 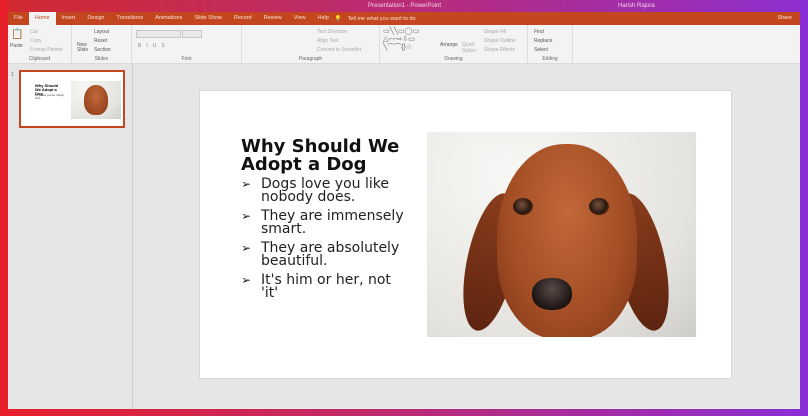 What do you see at coordinates (186, 59) in the screenshot?
I see `font-label: Font` at bounding box center [186, 59].